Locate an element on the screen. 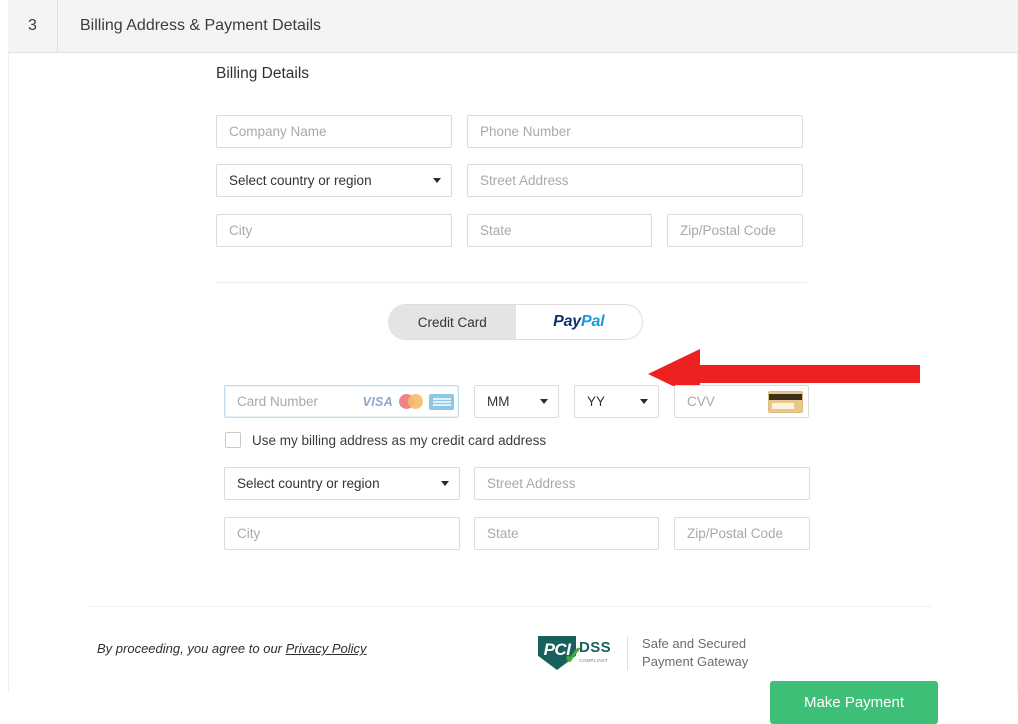 The width and height of the screenshot is (1018, 724). pci-logo: PCI ✓ DSS COMPLIANT is located at coordinates (574, 653).